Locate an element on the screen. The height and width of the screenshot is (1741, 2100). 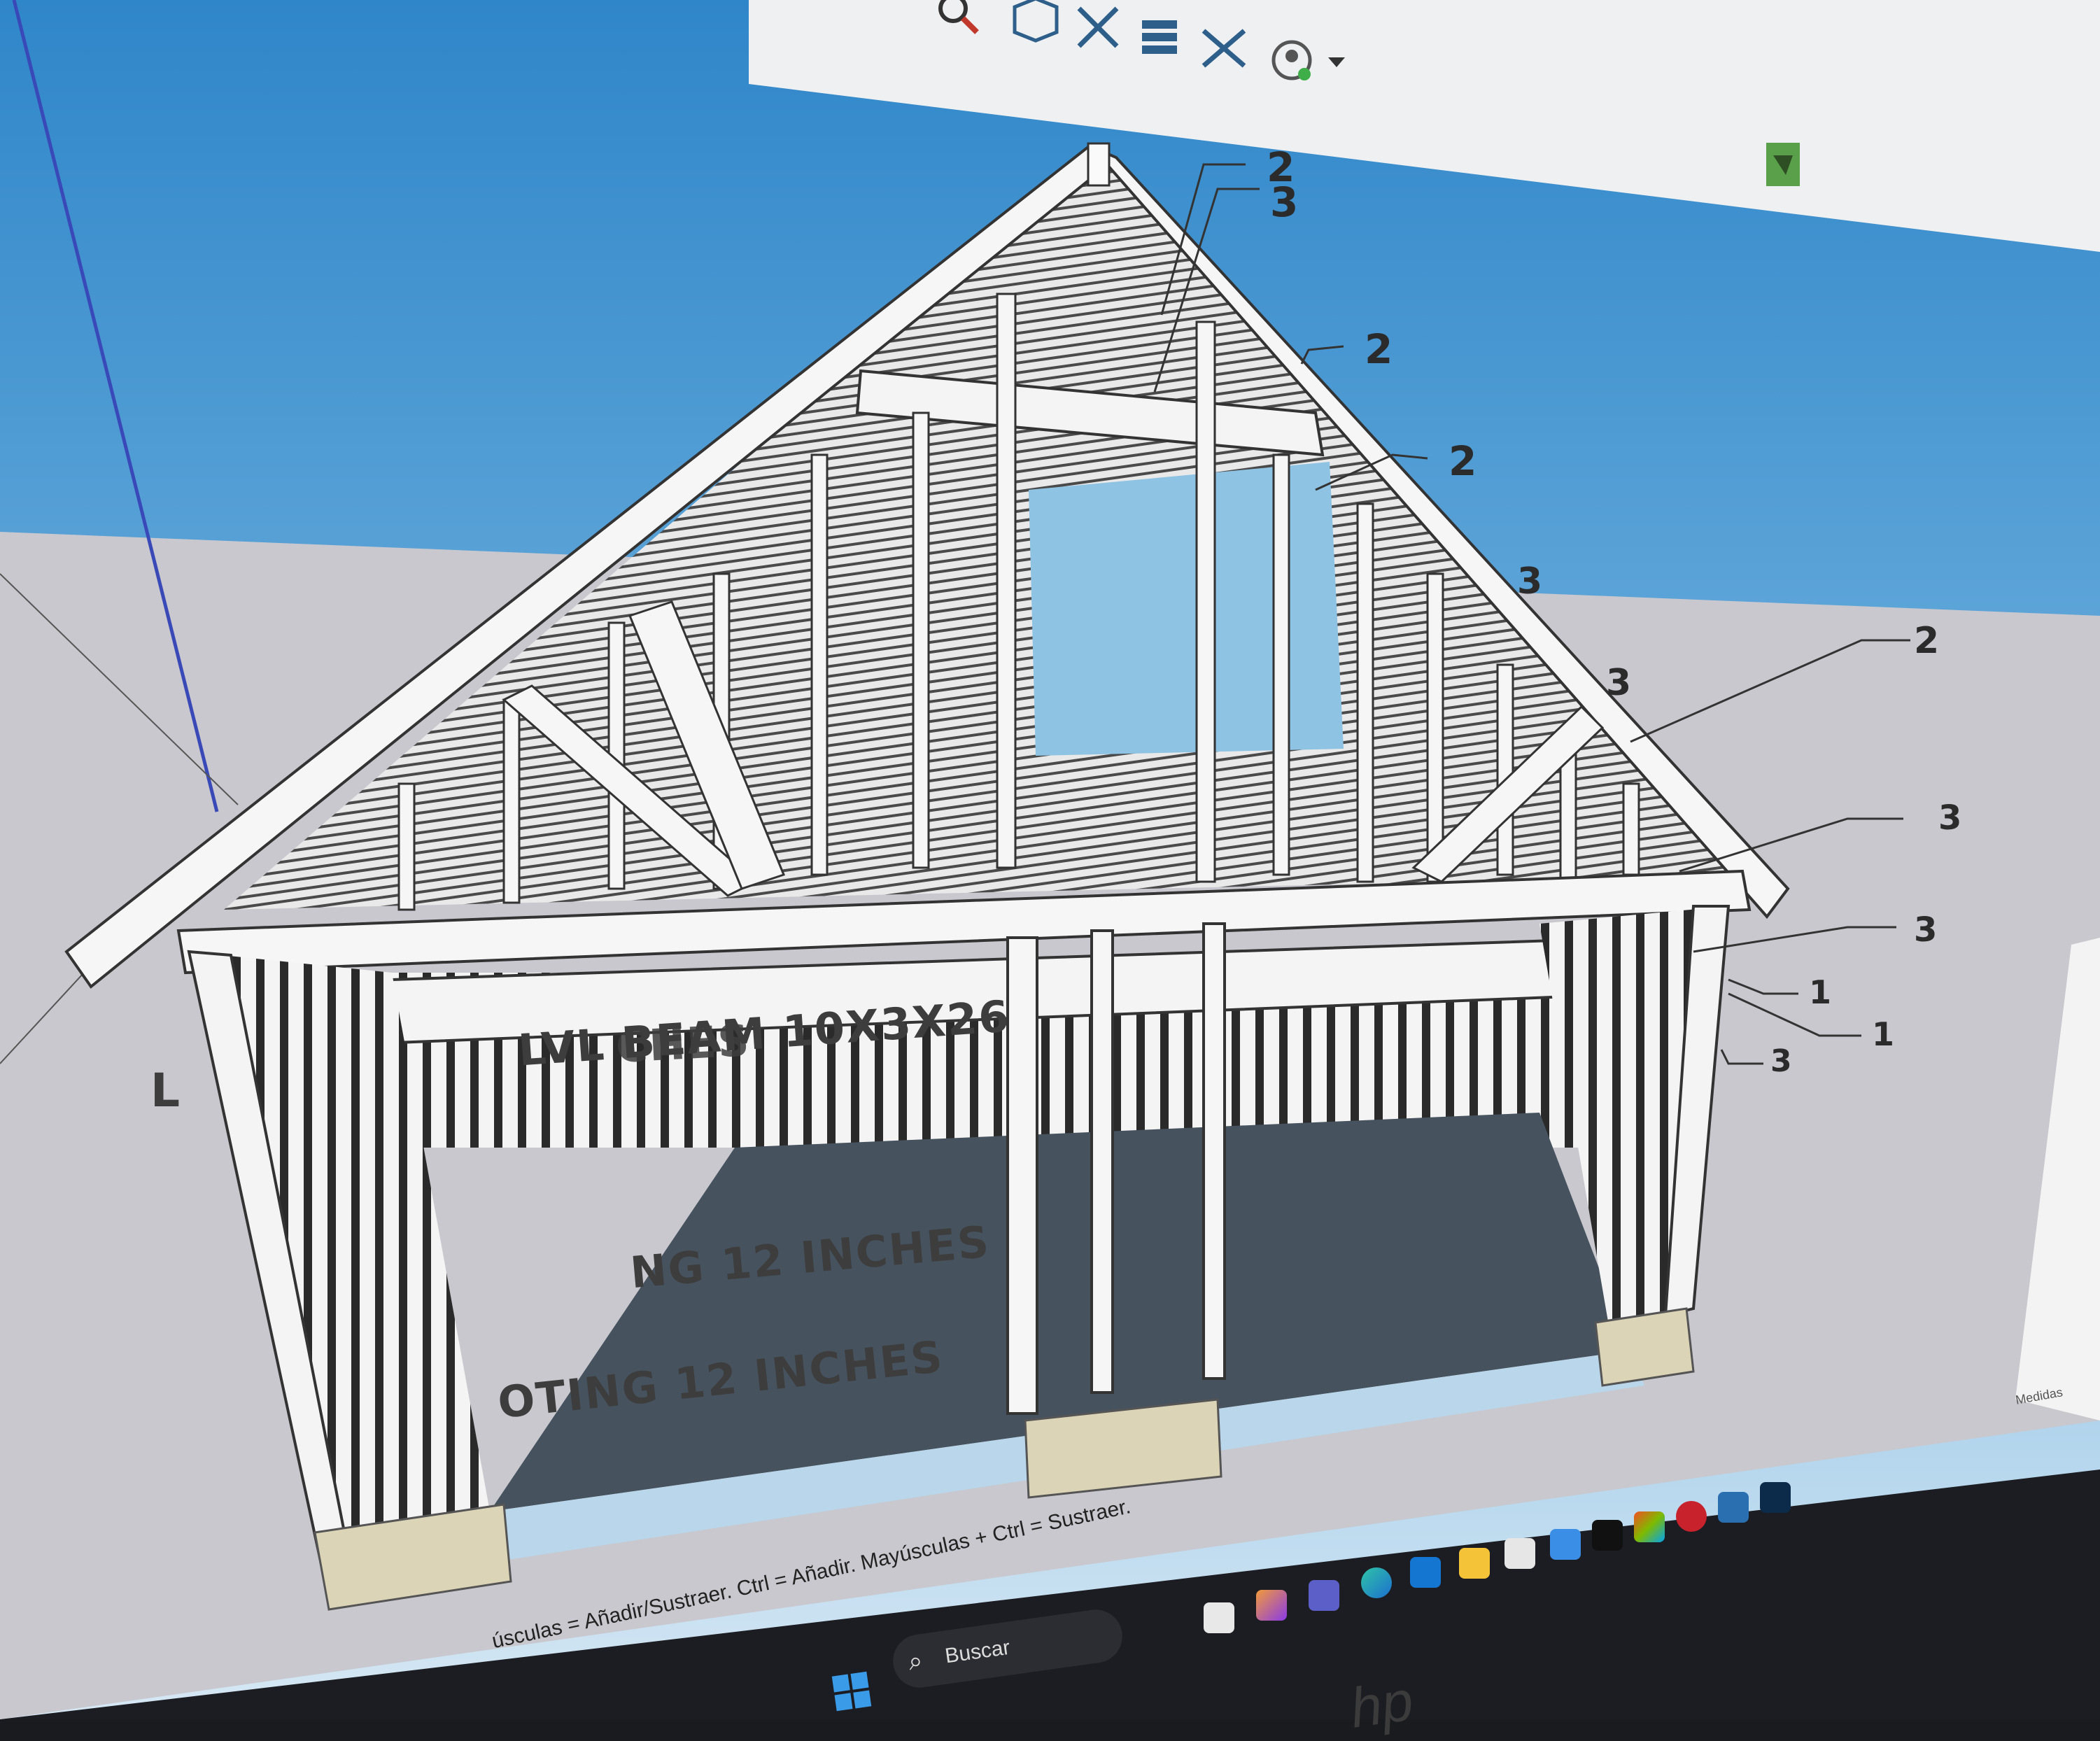
photoshop-icon is located at coordinates (1776, 1497).